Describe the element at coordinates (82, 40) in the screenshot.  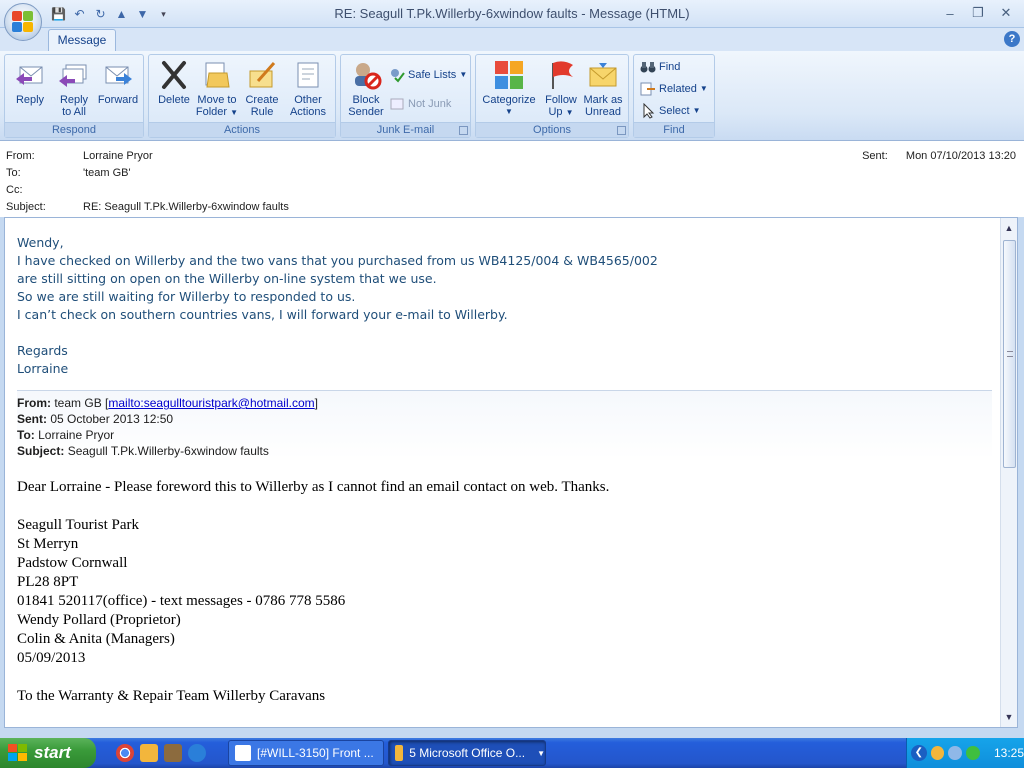
I see `tab-message: Message` at that location.